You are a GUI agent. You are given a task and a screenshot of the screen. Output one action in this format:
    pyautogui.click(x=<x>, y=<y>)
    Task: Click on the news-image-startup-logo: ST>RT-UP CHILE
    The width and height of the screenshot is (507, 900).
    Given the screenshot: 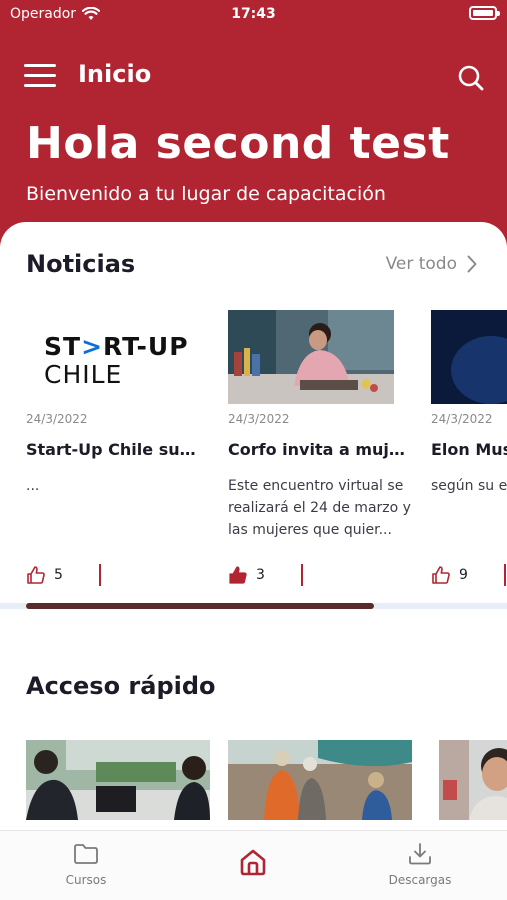 What is the action you would take?
    pyautogui.click(x=109, y=357)
    